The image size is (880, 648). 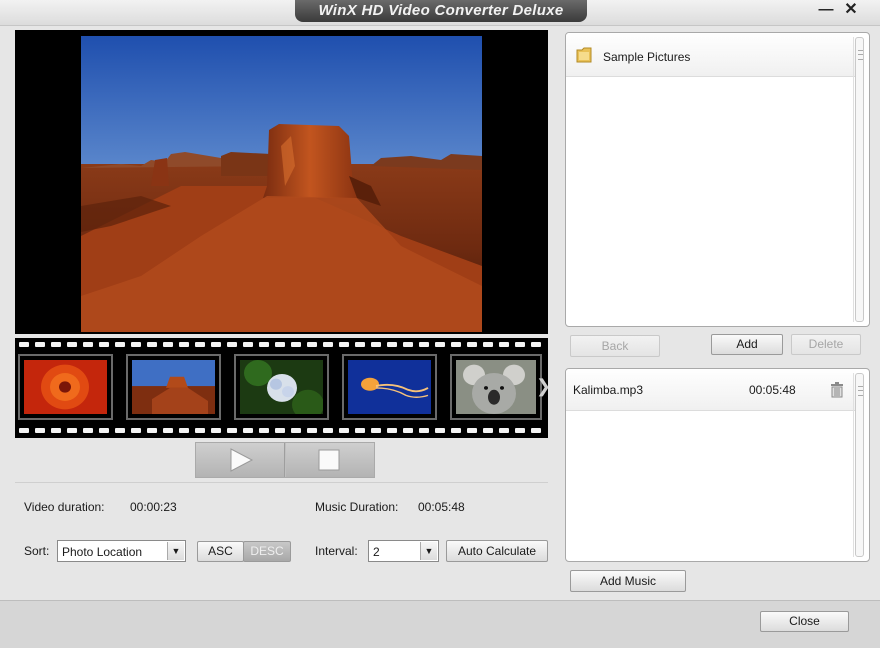 I want to click on film-next-arrow-icon: ❯, so click(x=542, y=386).